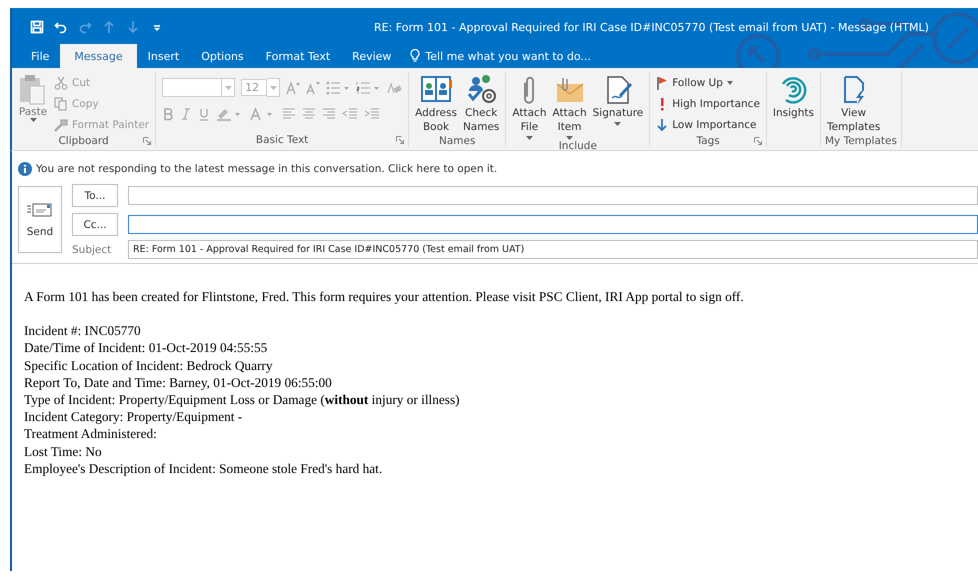  What do you see at coordinates (37, 27) in the screenshot?
I see `save-icon` at bounding box center [37, 27].